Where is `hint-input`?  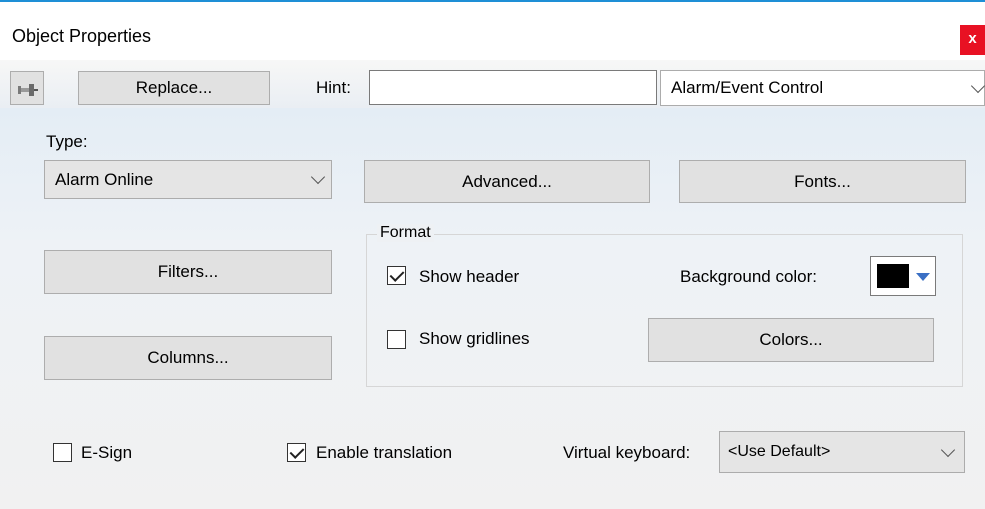 hint-input is located at coordinates (513, 87).